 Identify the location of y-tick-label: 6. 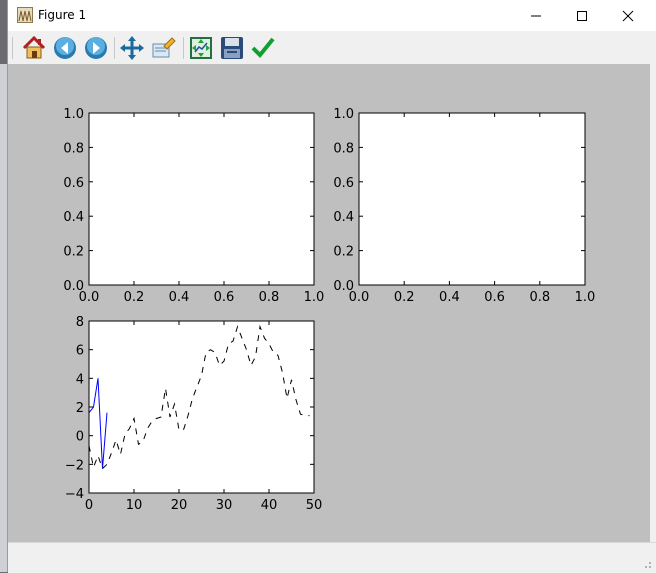
(80, 351).